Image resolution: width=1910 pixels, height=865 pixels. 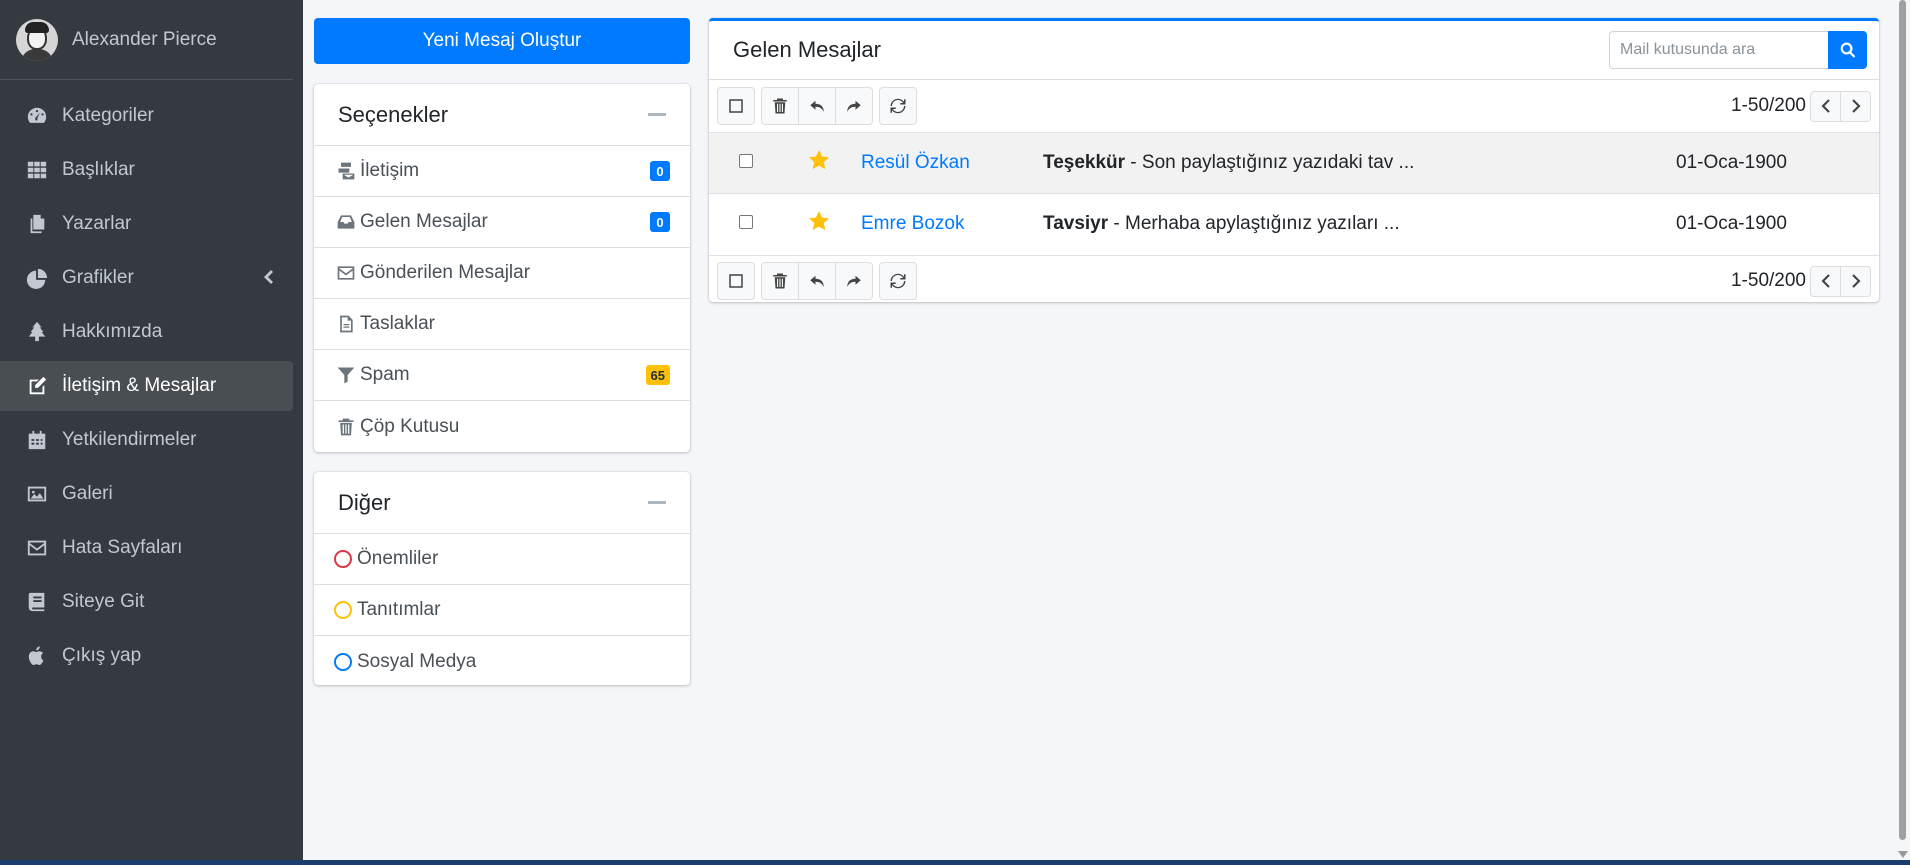 I want to click on envelope-icon, so click(x=346, y=273).